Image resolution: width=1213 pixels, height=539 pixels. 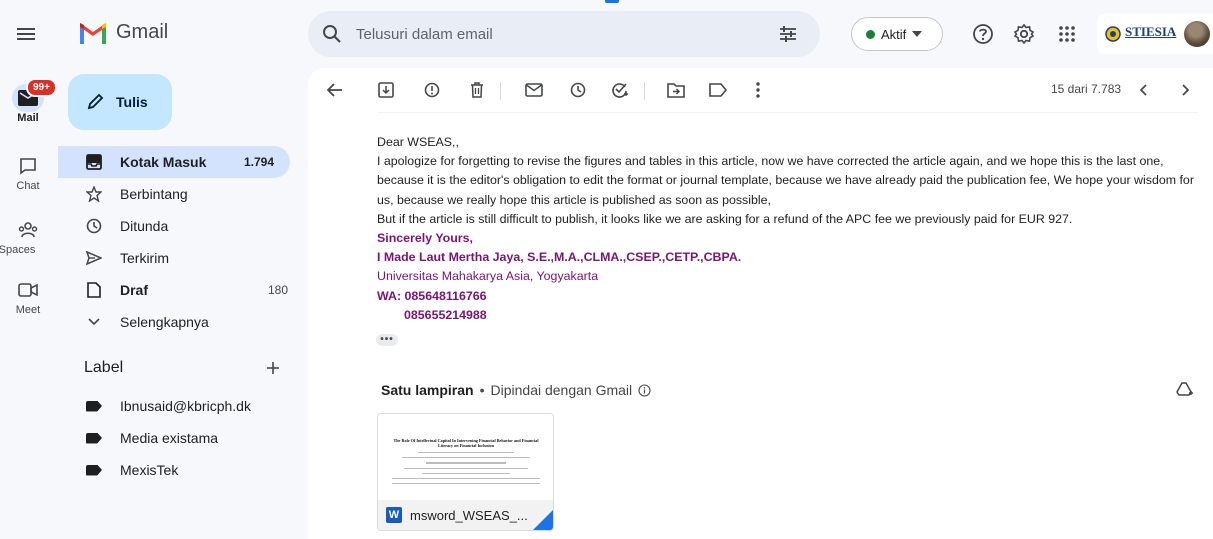 What do you see at coordinates (273, 368) in the screenshot?
I see `plus-icon` at bounding box center [273, 368].